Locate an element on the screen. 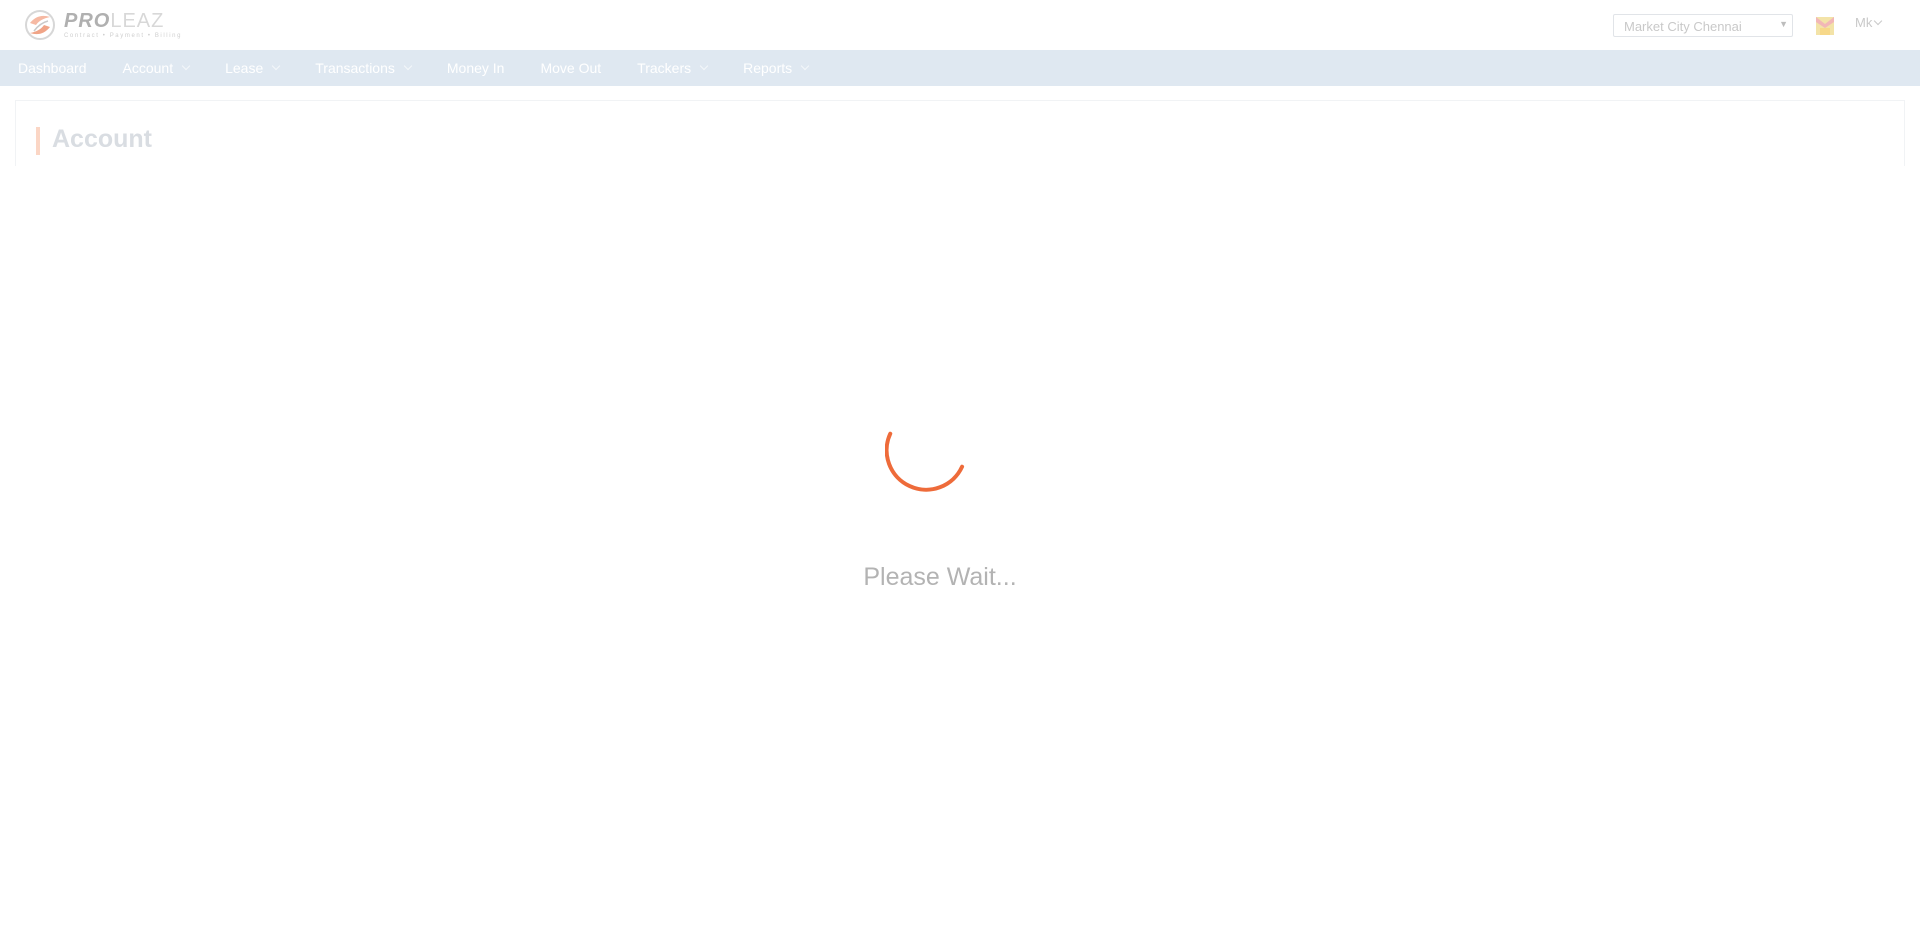 This screenshot has width=1920, height=925. nav-item-label: Reports is located at coordinates (768, 68).